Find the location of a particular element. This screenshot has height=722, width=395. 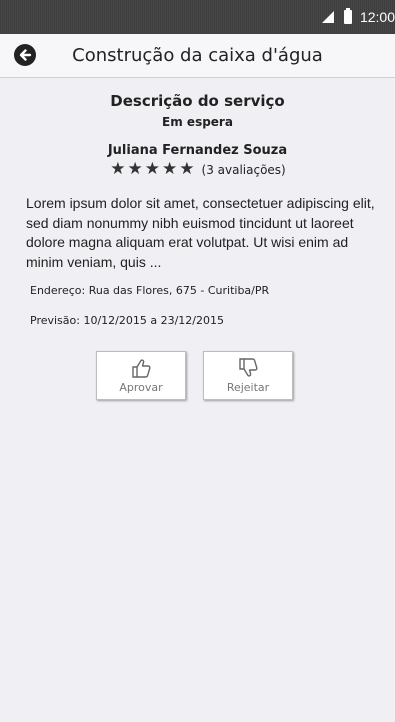

approve-button: Aprovar is located at coordinates (141, 375).